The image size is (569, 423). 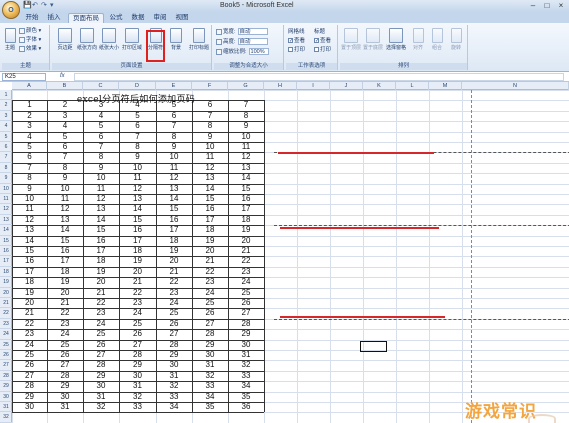 I want to click on tab-insert: 插入, so click(x=54, y=18).